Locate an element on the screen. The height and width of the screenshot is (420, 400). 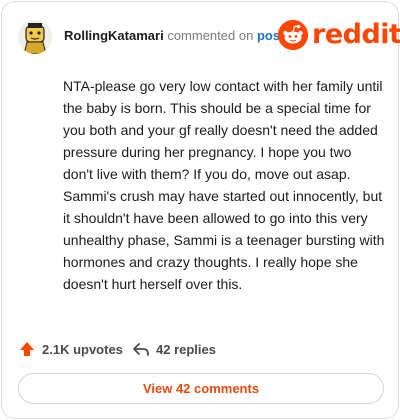
comment-actions: 2.1K upvotes 42 replies is located at coordinates (198, 349).